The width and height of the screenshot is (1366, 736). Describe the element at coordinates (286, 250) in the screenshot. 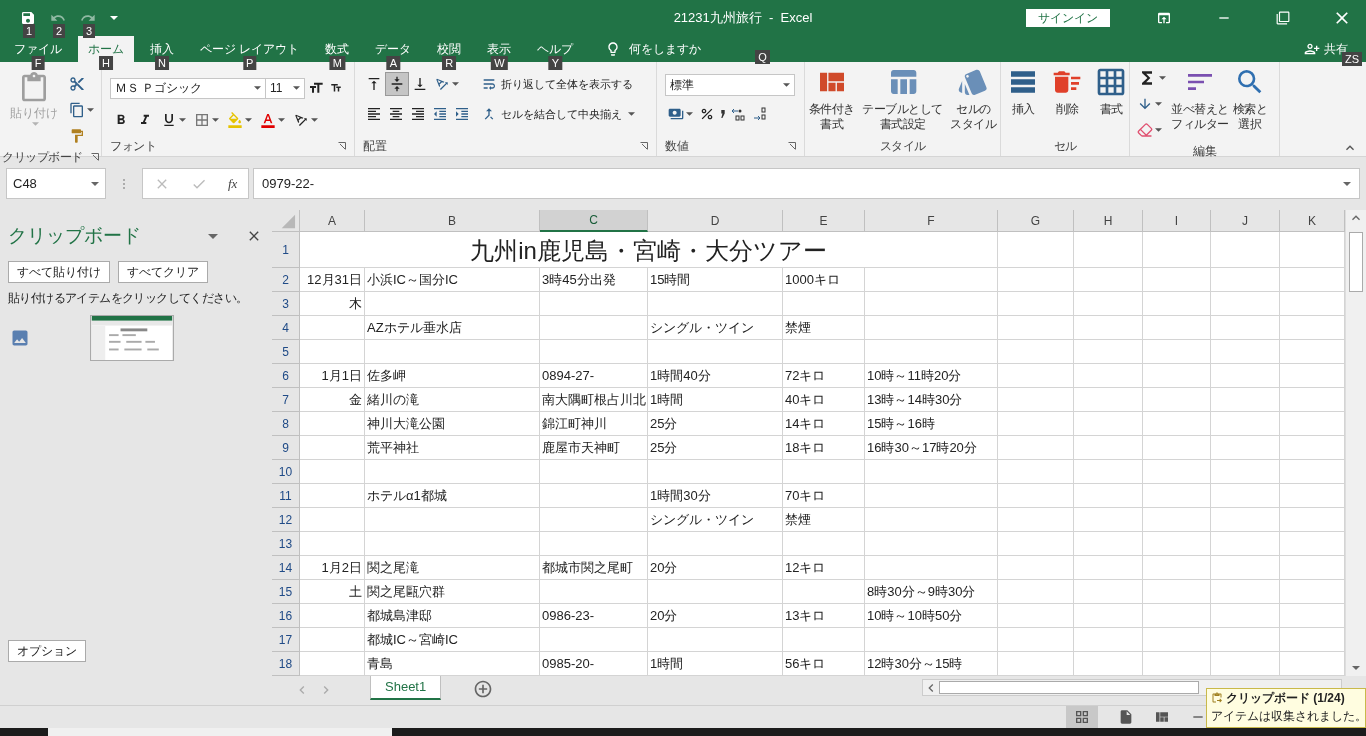

I see `row-header: 1` at that location.